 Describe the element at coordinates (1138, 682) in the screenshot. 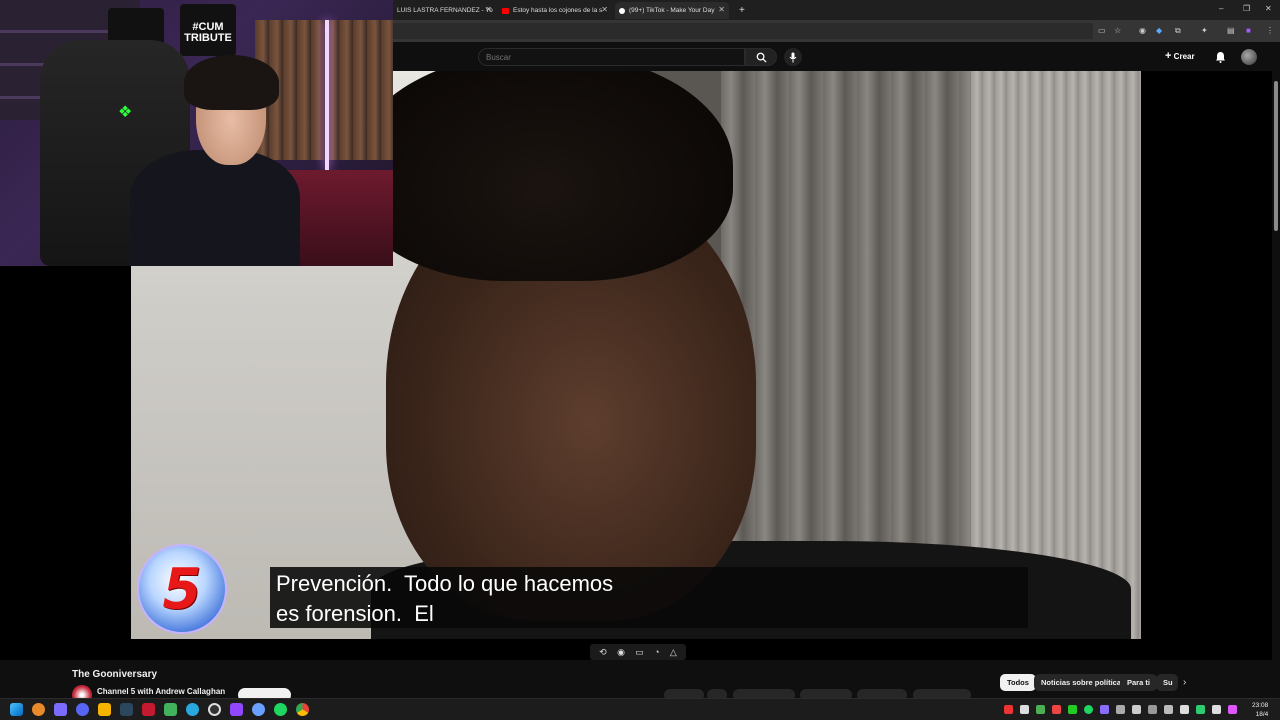

I see `chip-para-ti: Para ti` at that location.